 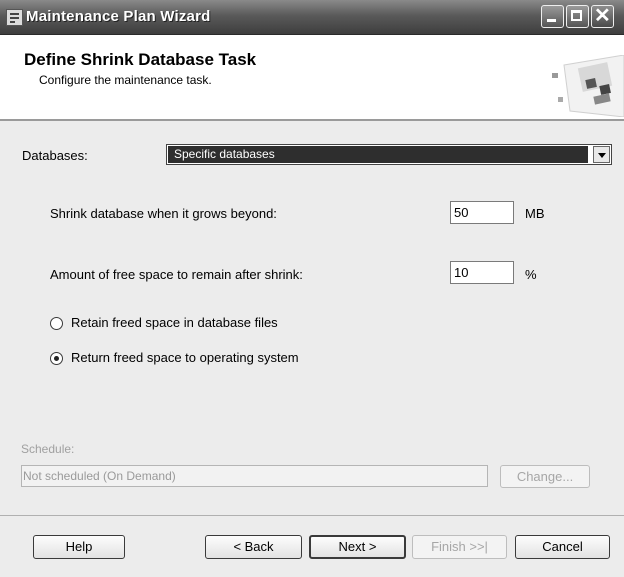 What do you see at coordinates (14, 17) in the screenshot?
I see `app-icon` at bounding box center [14, 17].